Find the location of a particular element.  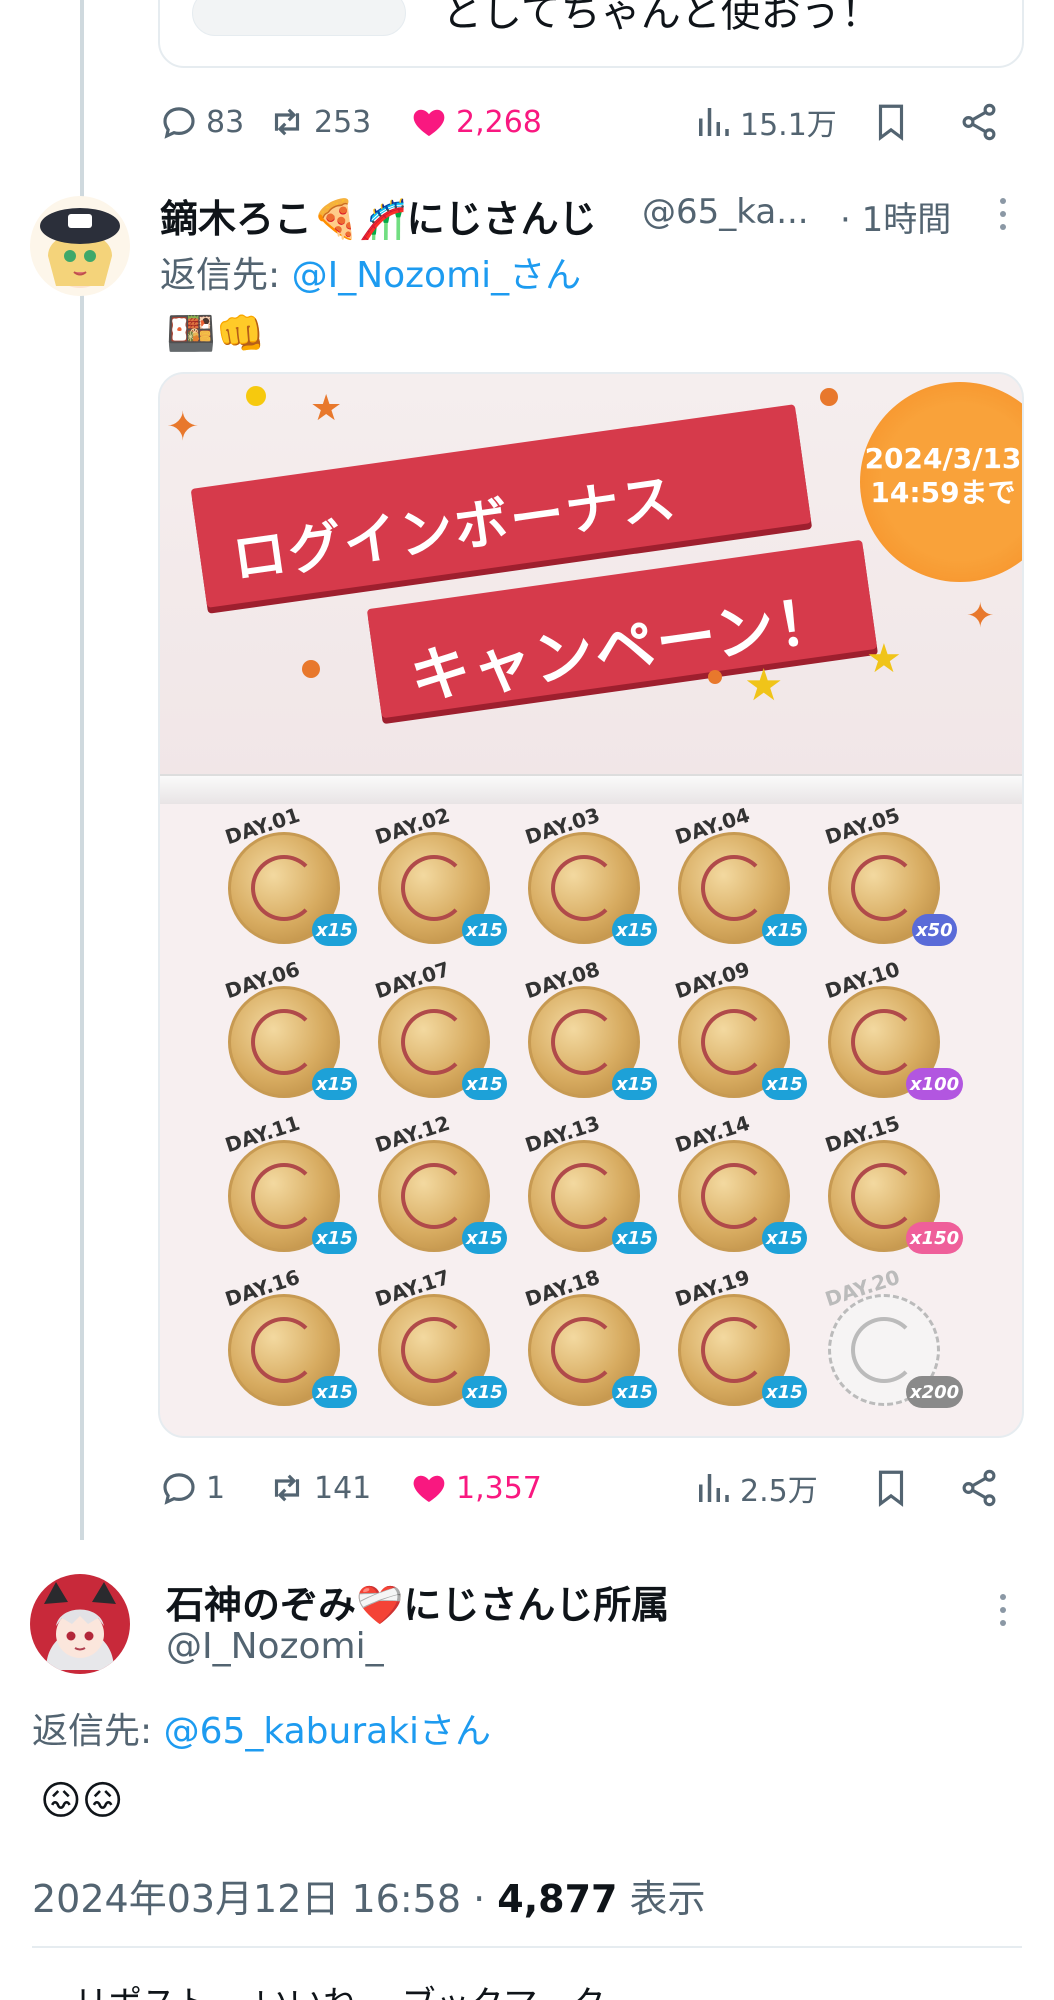

quoted-card-avatar-placeholder is located at coordinates (299, 18).